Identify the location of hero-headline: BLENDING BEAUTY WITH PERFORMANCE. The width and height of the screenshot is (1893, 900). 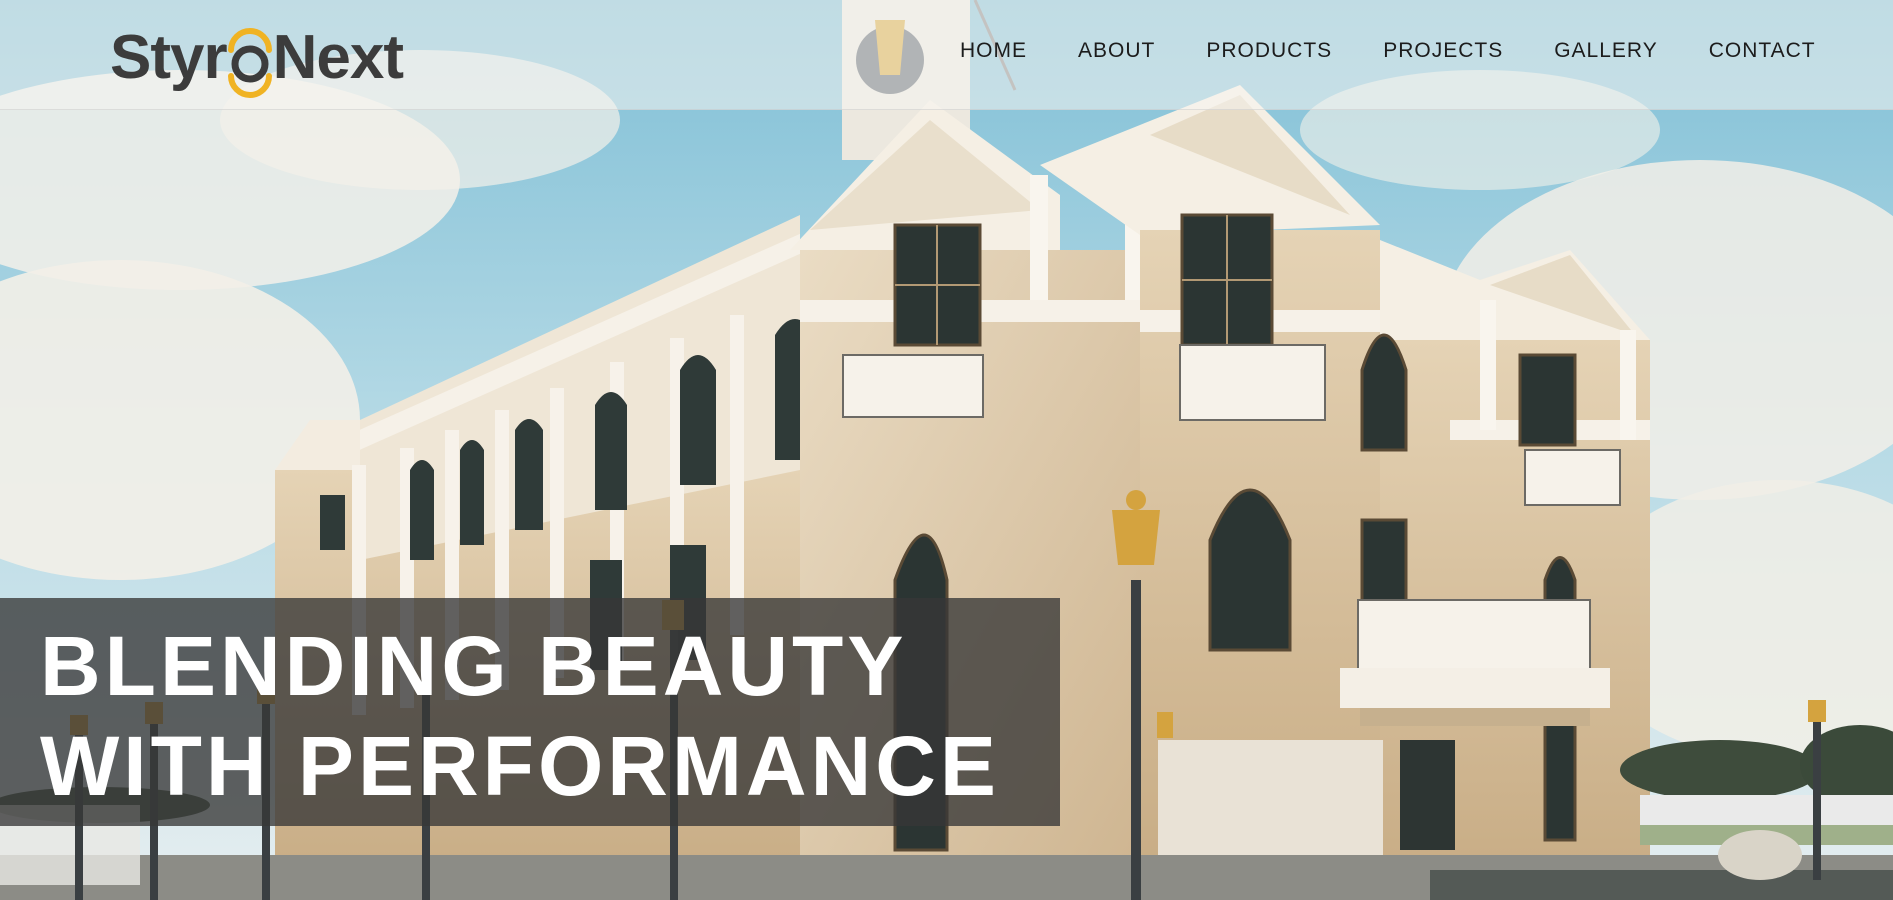
(520, 716).